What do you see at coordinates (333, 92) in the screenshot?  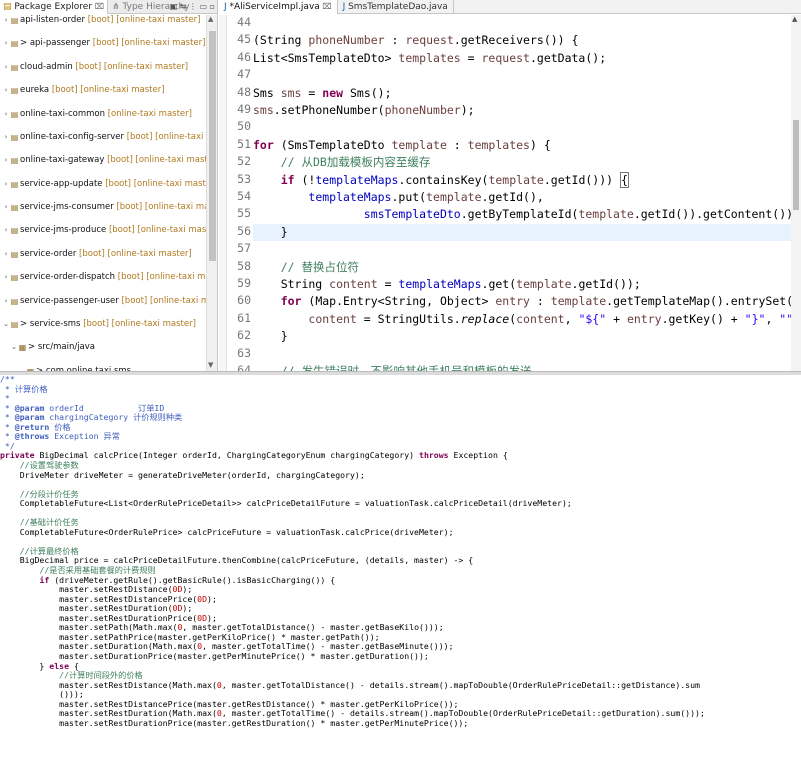 I see `code-token: new` at bounding box center [333, 92].